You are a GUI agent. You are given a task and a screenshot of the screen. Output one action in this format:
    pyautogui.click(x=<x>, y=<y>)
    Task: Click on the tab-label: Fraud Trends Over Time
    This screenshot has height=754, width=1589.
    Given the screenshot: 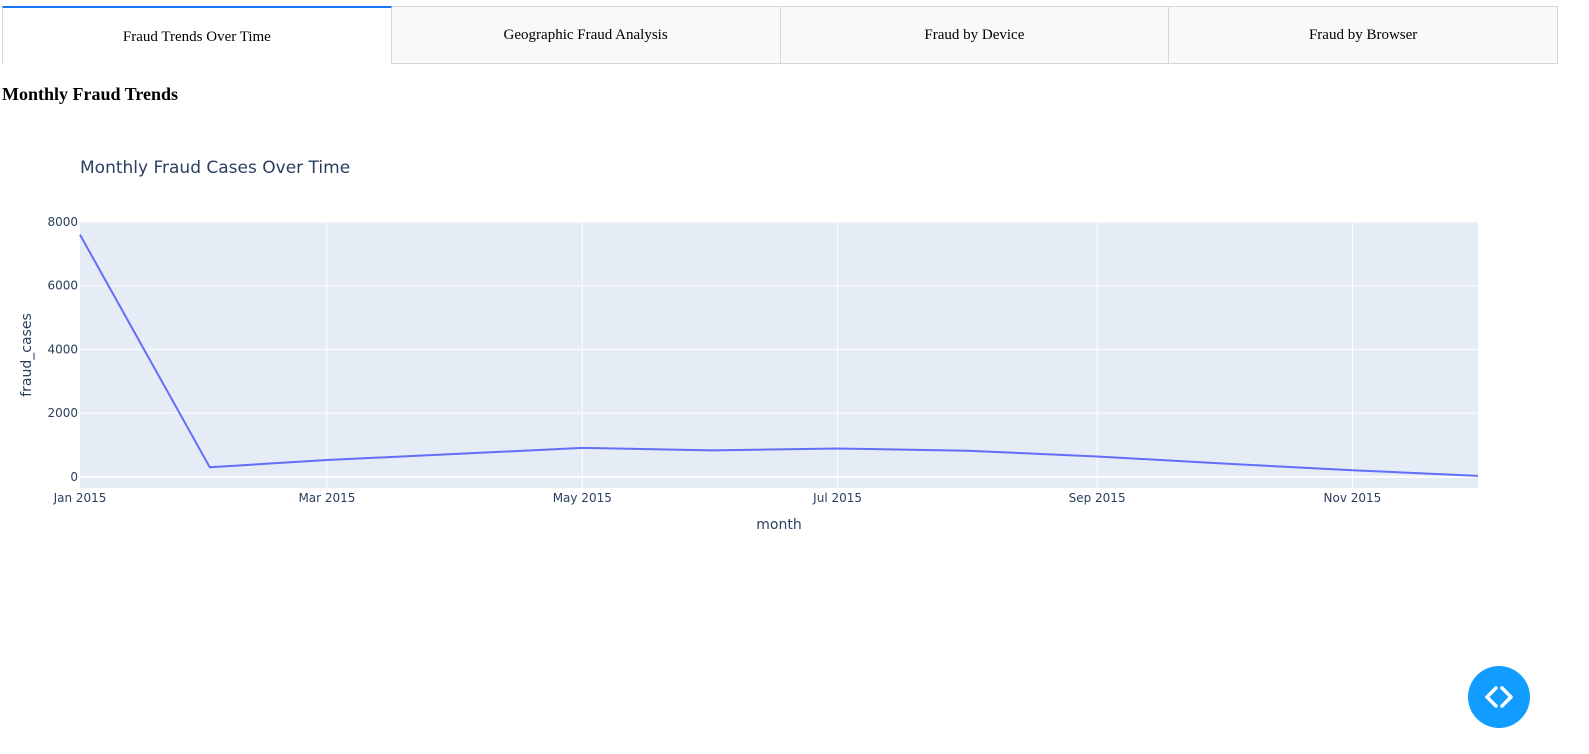 What is the action you would take?
    pyautogui.click(x=196, y=37)
    